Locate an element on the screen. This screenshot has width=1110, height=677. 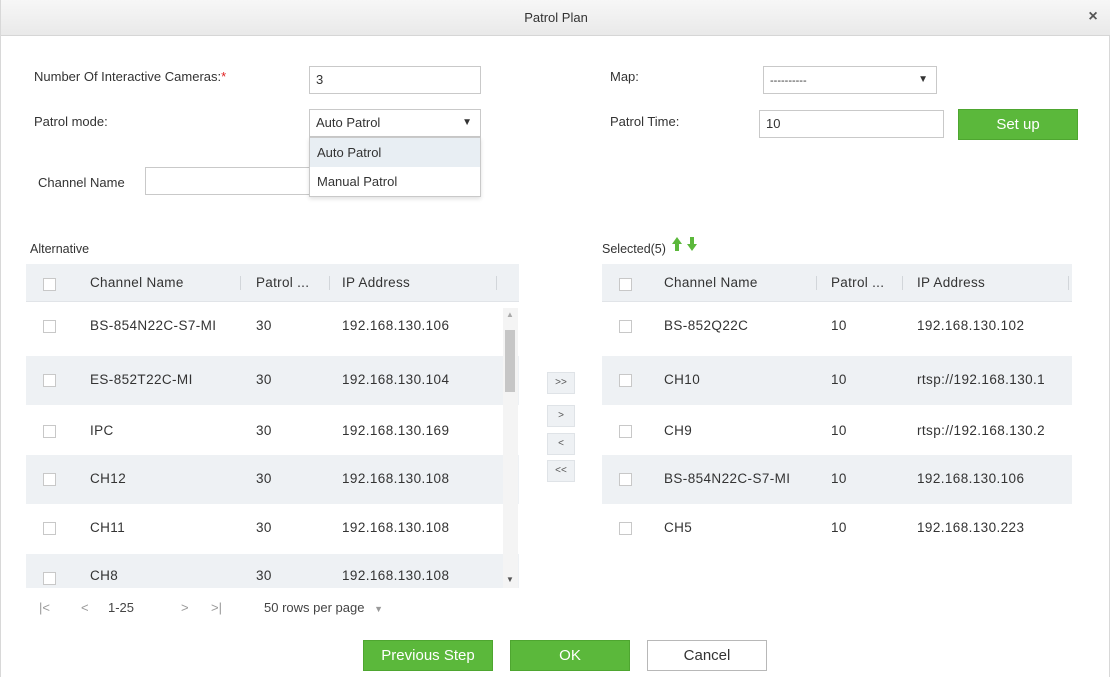
pager-last-button: >| is located at coordinates (216, 607).